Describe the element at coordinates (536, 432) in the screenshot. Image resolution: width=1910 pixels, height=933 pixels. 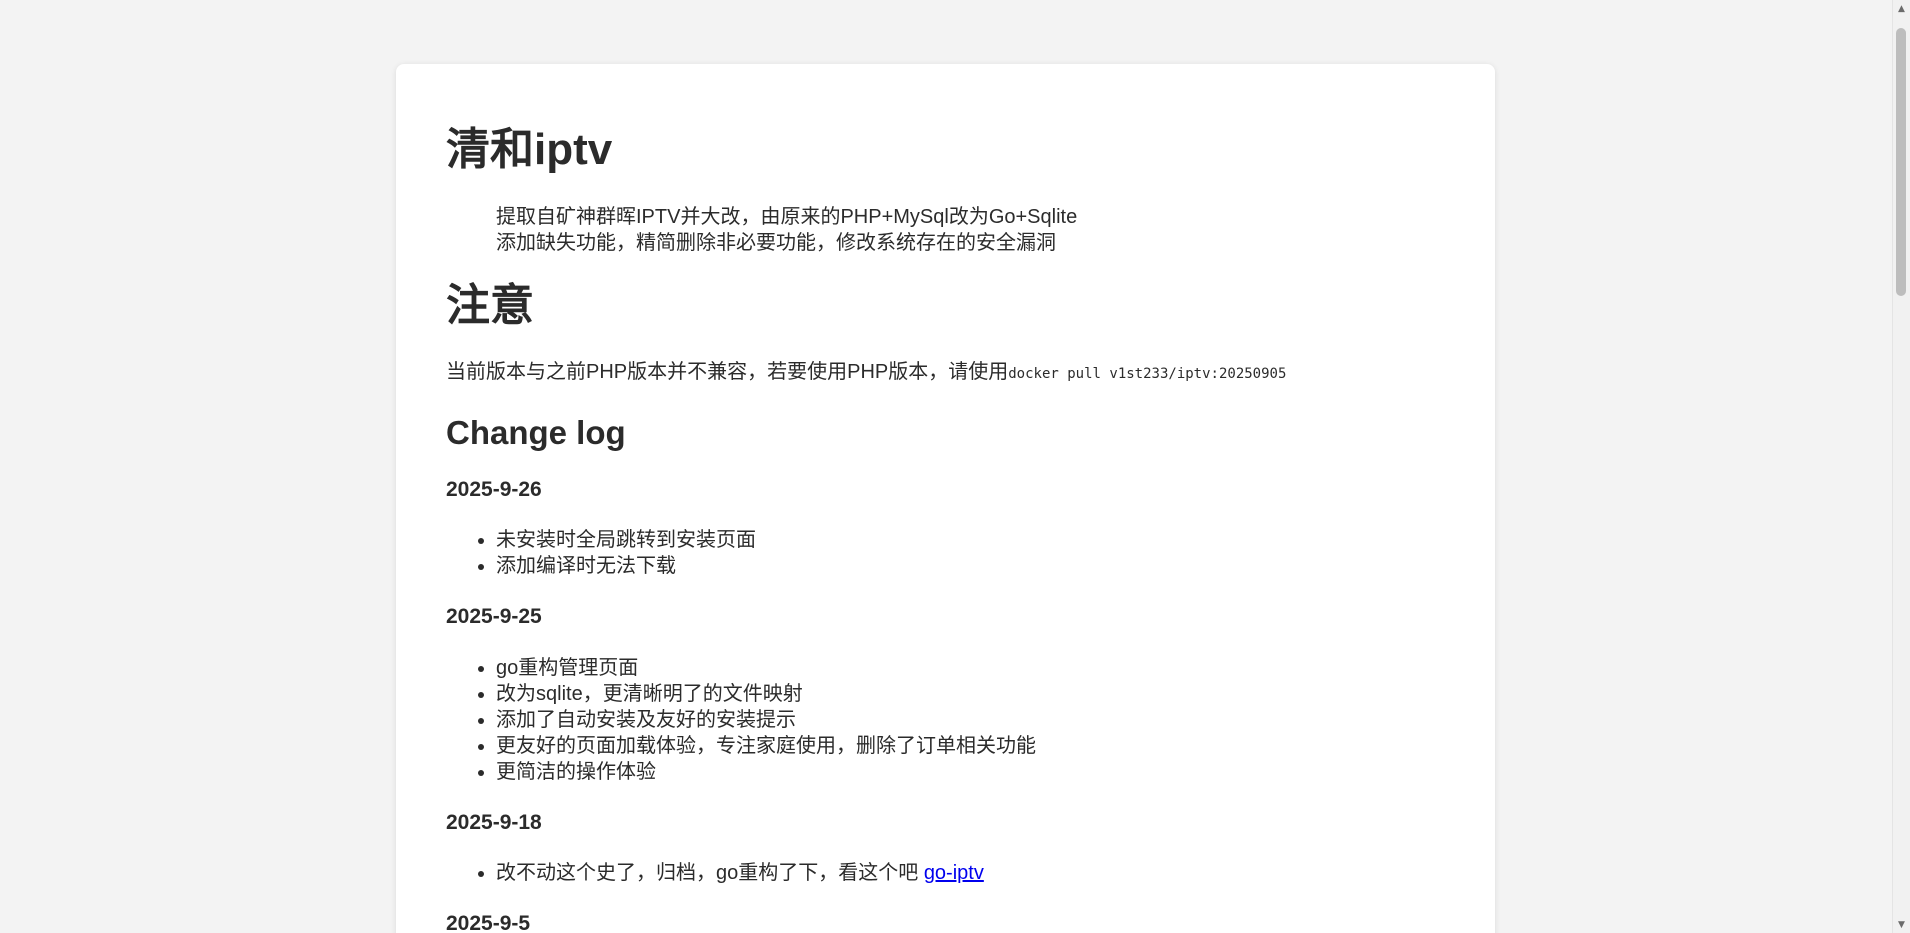
I see `changelog-heading: Change log` at that location.